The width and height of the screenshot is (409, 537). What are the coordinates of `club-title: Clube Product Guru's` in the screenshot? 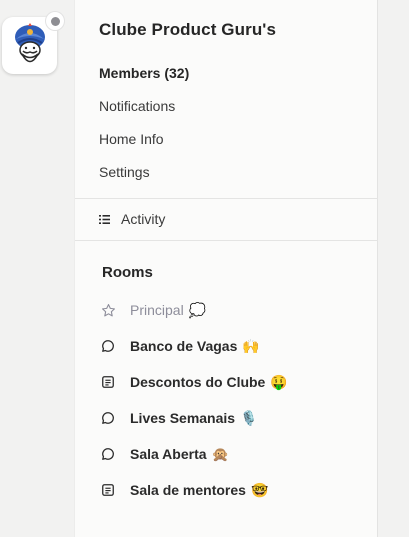 It's located at (187, 29).